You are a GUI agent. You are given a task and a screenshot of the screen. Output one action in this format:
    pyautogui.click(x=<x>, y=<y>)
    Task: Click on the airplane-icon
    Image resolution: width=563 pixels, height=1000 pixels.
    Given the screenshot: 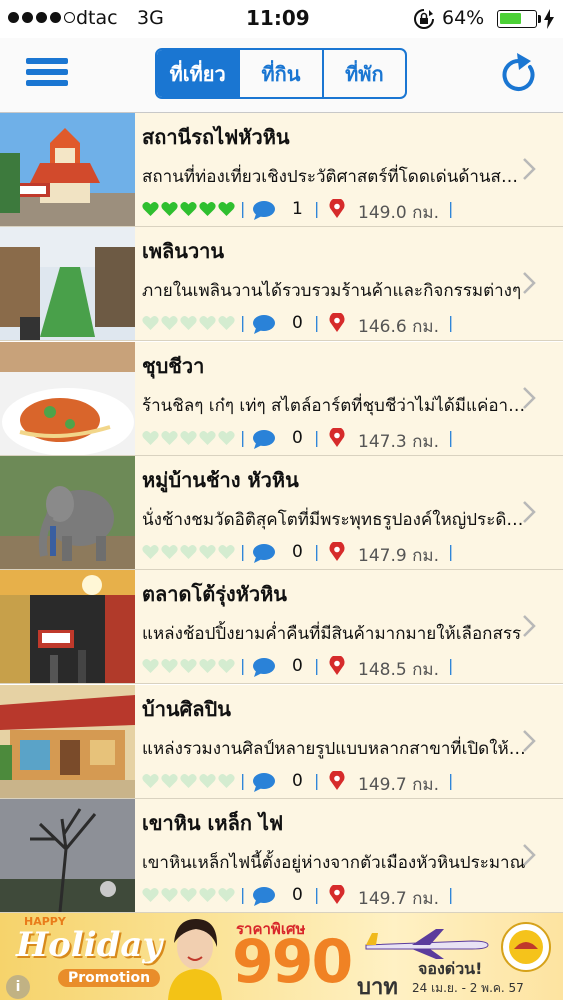 What is the action you would take?
    pyautogui.click(x=427, y=944)
    